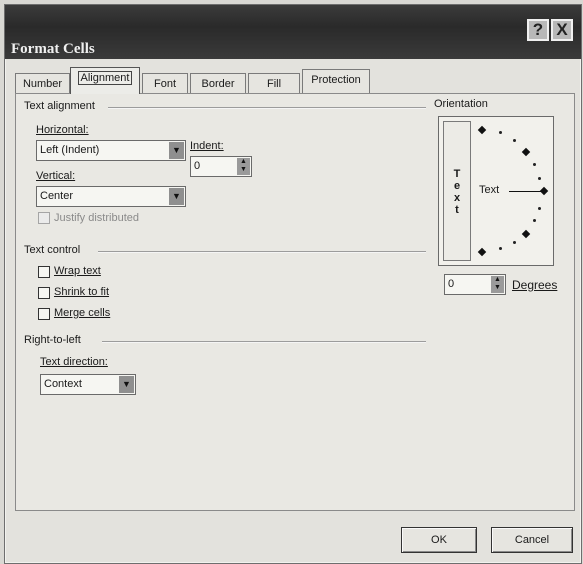 This screenshot has height=564, width=583. Describe the element at coordinates (44, 218) in the screenshot. I see `justify-distributed-checkbox` at that location.